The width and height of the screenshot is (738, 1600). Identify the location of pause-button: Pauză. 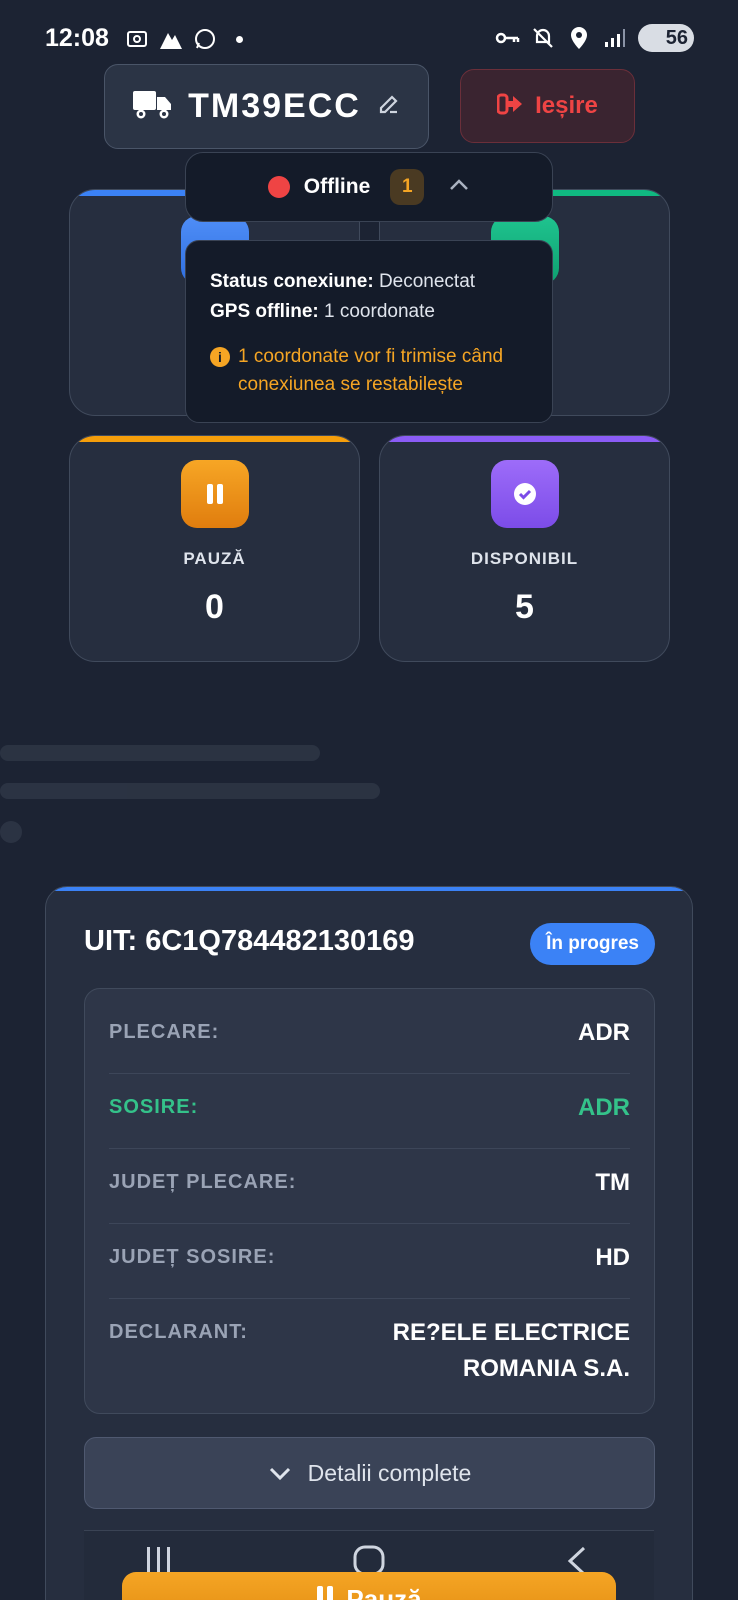
(369, 1586).